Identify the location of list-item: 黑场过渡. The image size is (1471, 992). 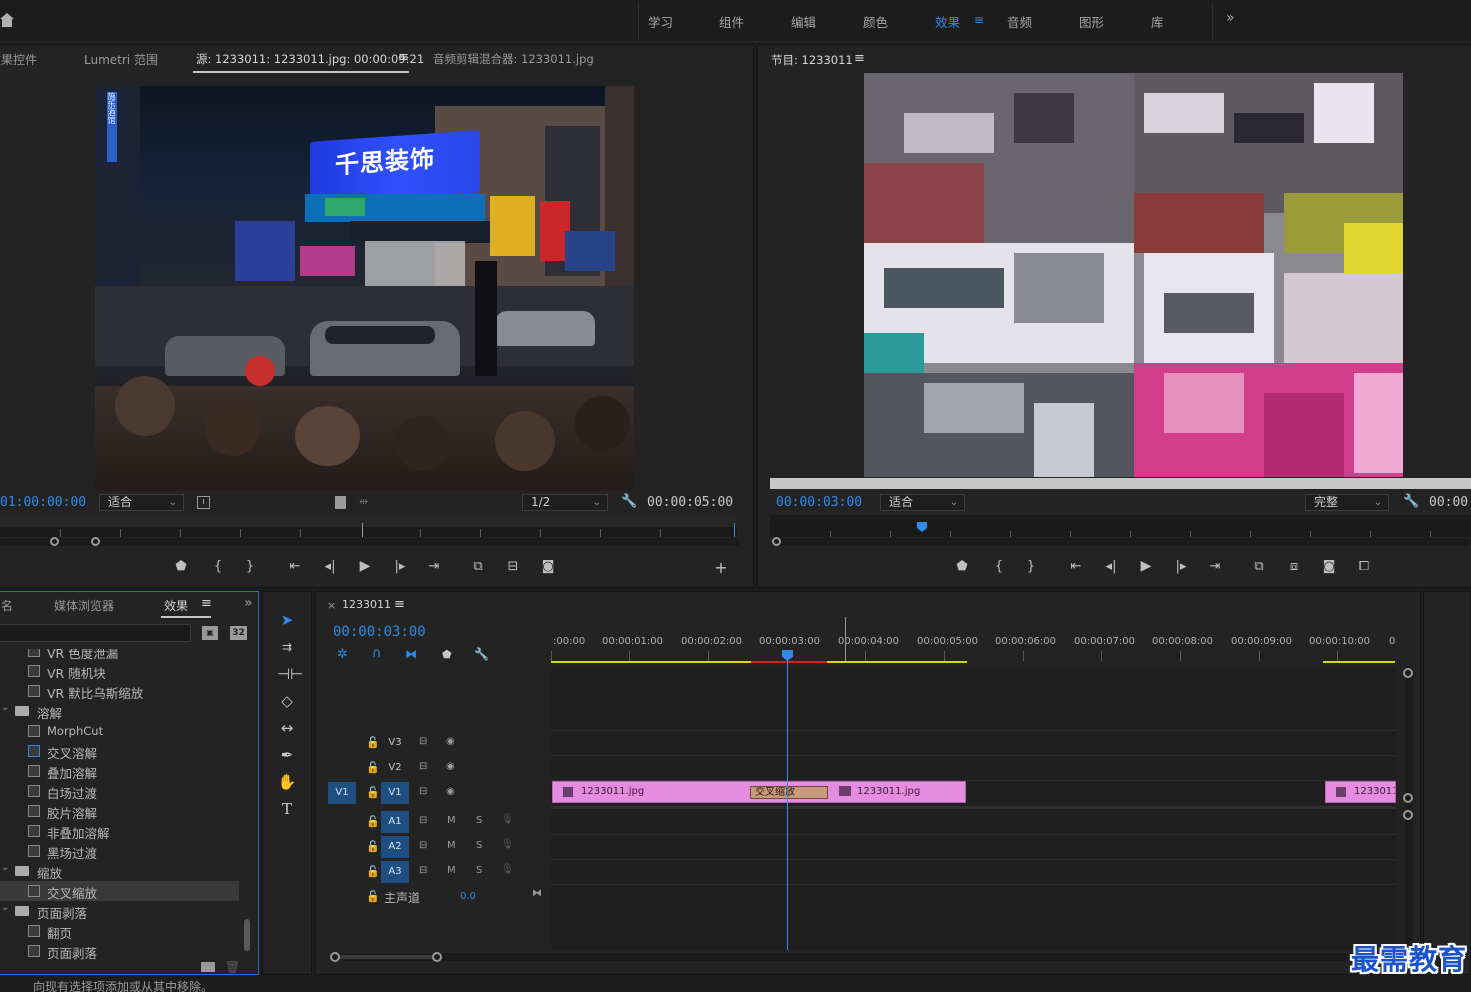
(119, 851).